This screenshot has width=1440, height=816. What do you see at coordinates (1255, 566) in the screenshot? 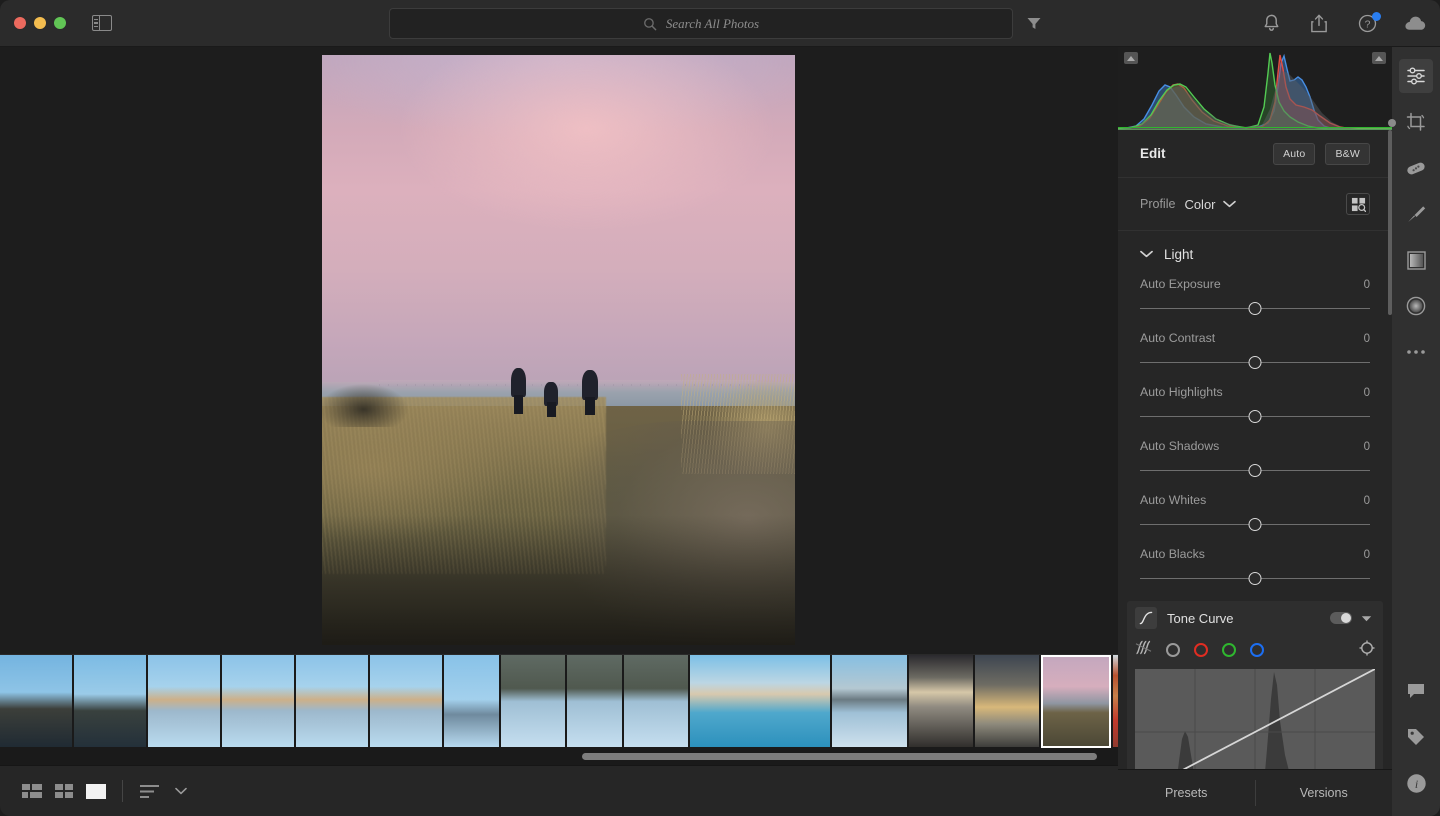
I see `slider-auto-blacks: Auto Blacks 0` at bounding box center [1255, 566].